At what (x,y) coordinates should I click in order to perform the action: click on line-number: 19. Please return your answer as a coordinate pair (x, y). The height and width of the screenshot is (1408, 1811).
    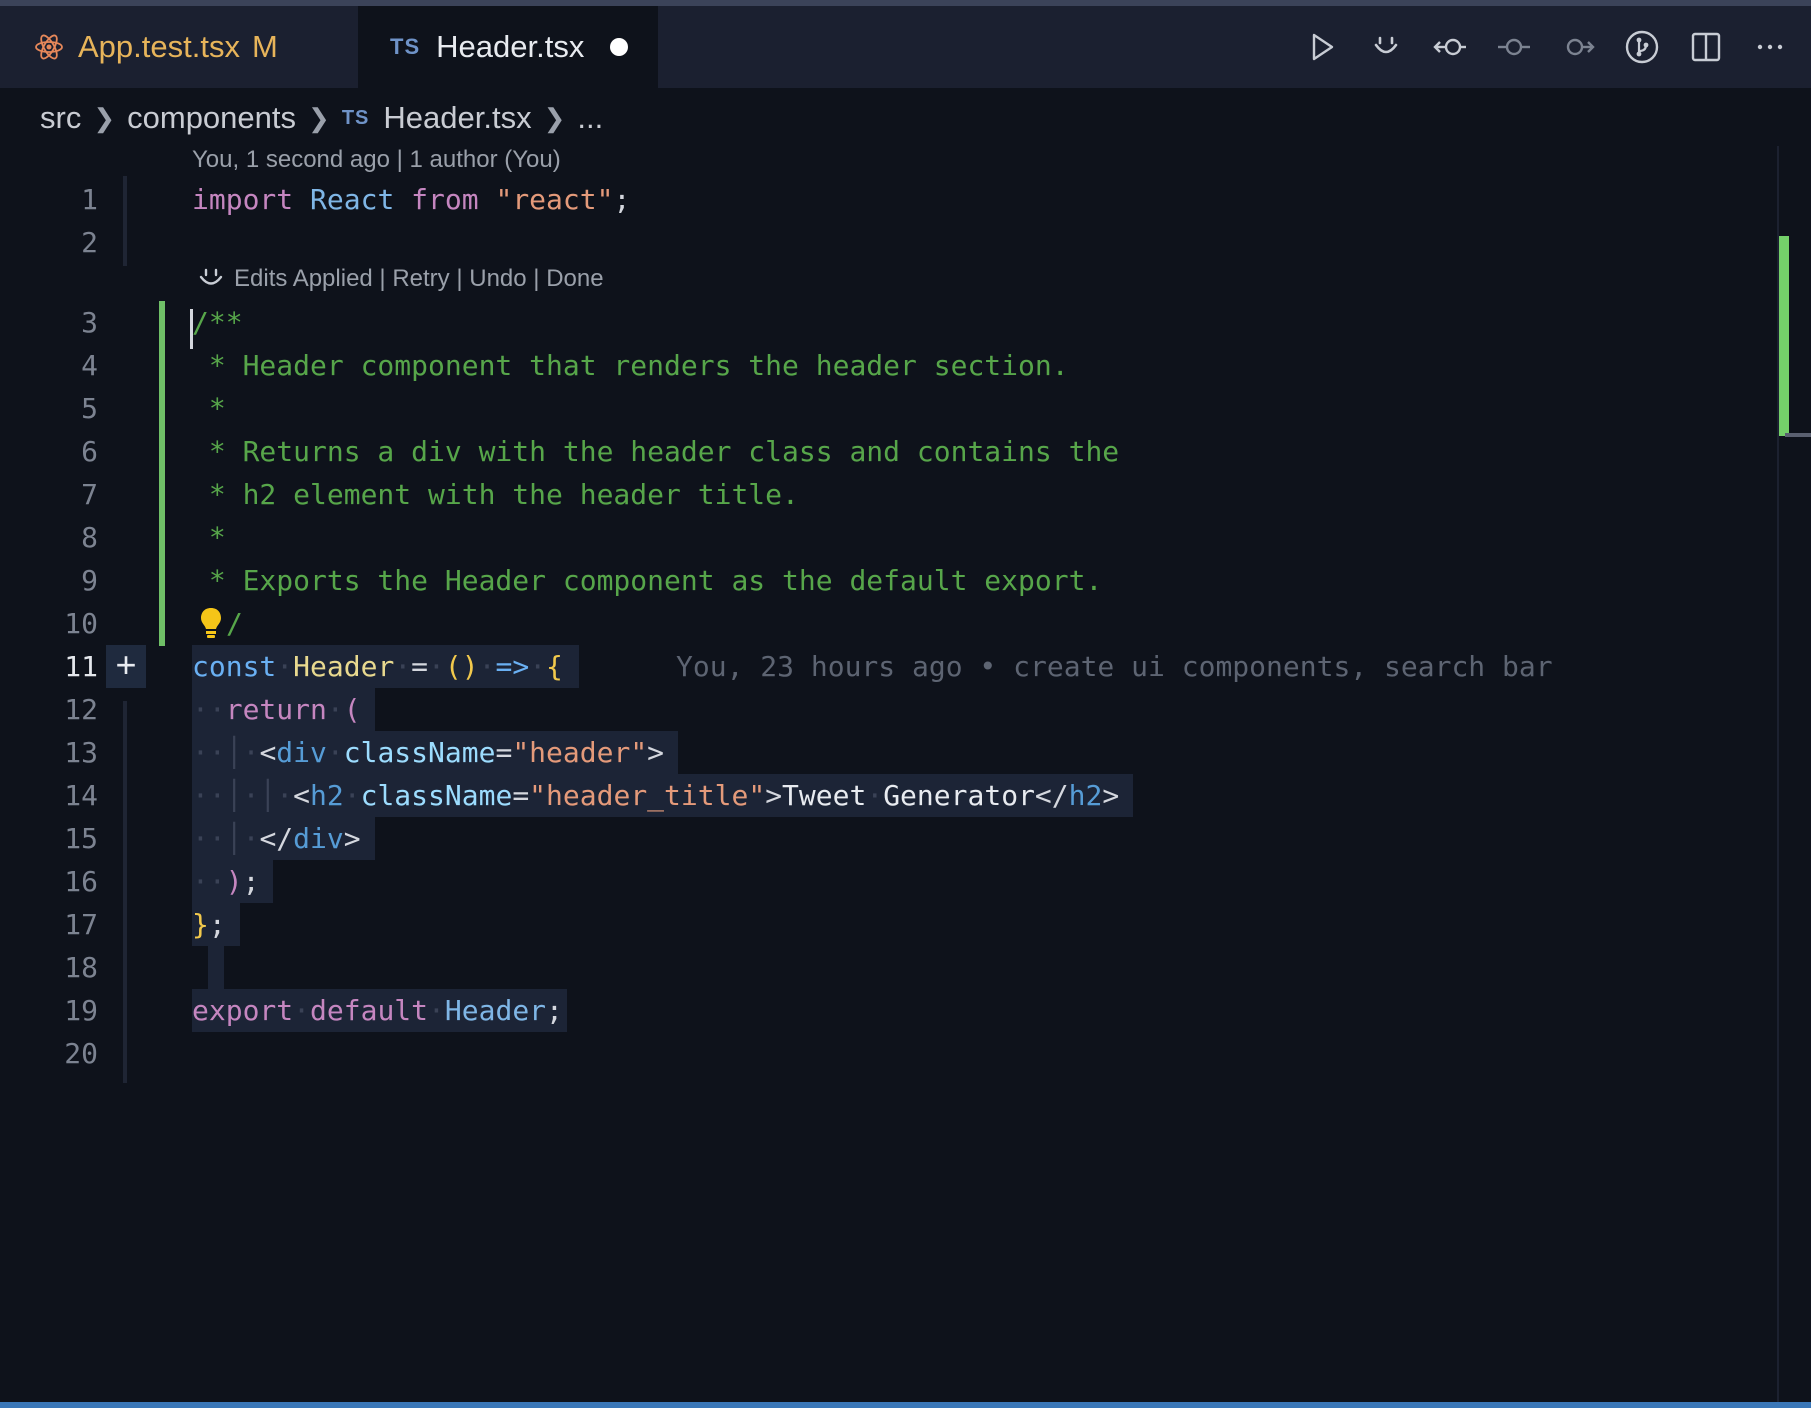
    Looking at the image, I should click on (81, 1010).